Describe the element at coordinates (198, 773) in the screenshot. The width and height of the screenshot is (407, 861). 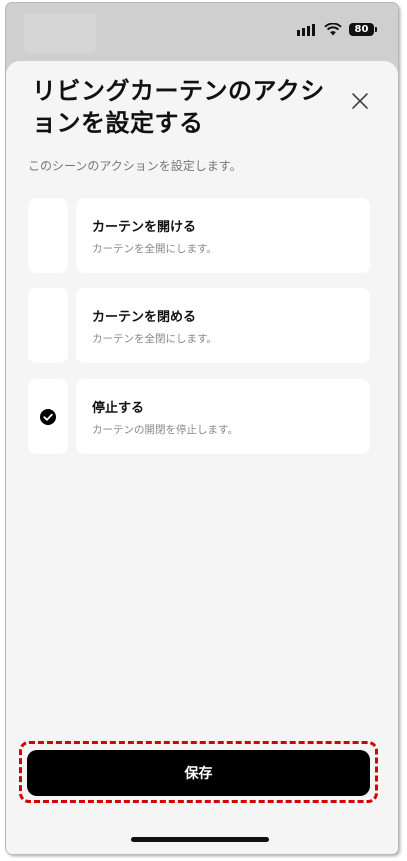
I see `save-button: 保存` at that location.